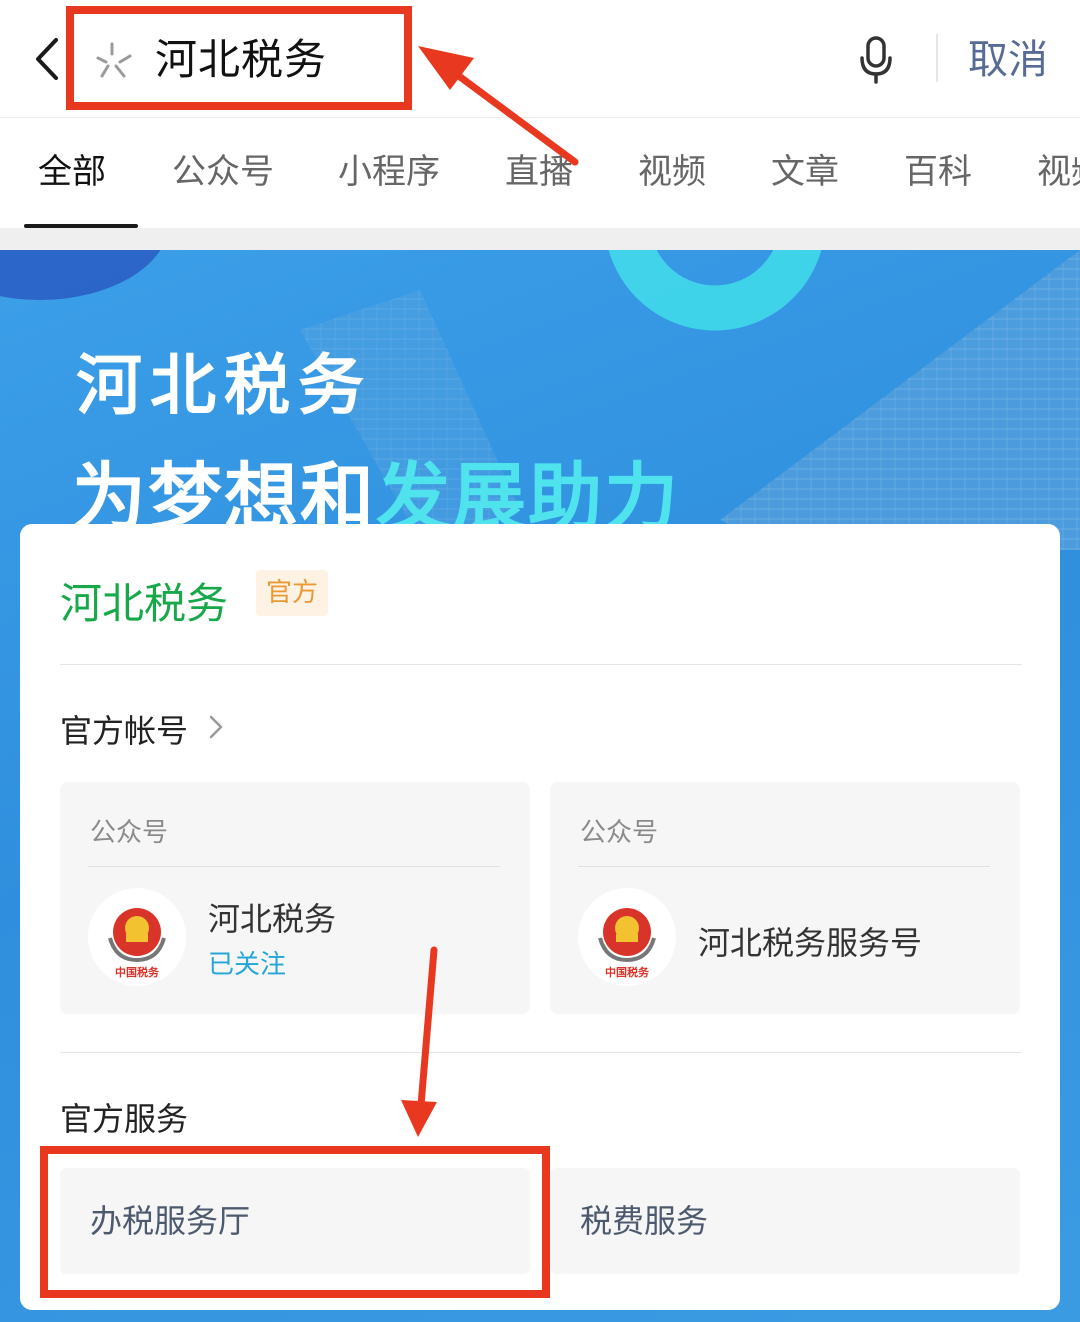  What do you see at coordinates (427, 1027) in the screenshot?
I see `arrow-to-service-line` at bounding box center [427, 1027].